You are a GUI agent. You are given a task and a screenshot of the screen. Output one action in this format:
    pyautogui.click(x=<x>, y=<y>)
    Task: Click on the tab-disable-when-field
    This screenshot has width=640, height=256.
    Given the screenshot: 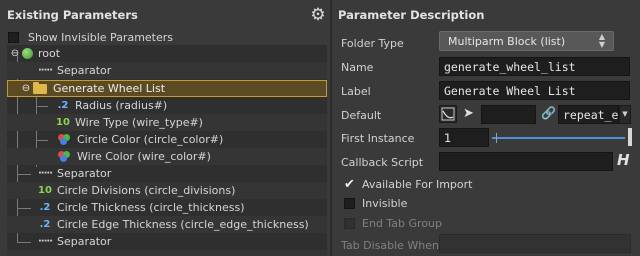 What is the action you would take?
    pyautogui.click(x=535, y=243)
    